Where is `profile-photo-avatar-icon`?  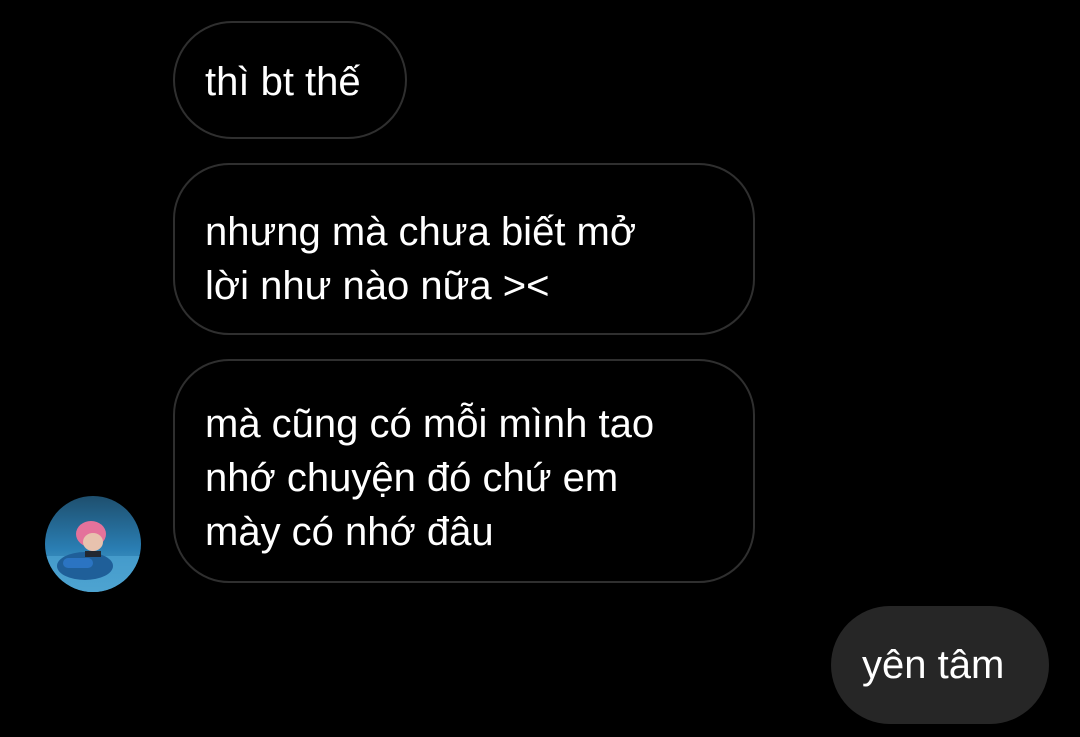
profile-photo-avatar-icon is located at coordinates (93, 544).